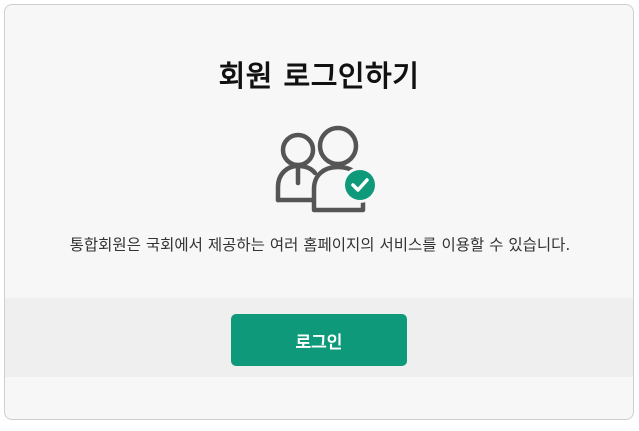  What do you see at coordinates (323, 167) in the screenshot?
I see `users-check-icon` at bounding box center [323, 167].